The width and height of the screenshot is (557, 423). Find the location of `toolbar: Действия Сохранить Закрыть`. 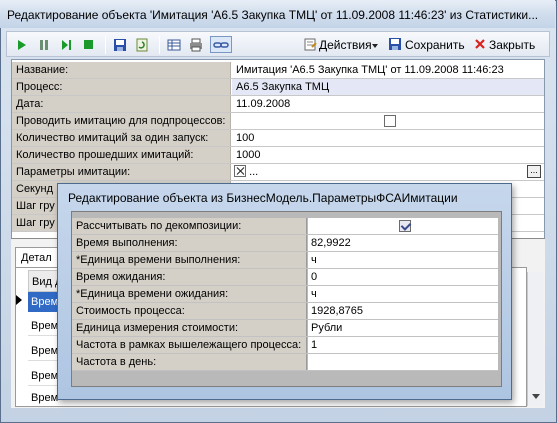

toolbar: Действия Сохранить Закрыть is located at coordinates (278, 44).